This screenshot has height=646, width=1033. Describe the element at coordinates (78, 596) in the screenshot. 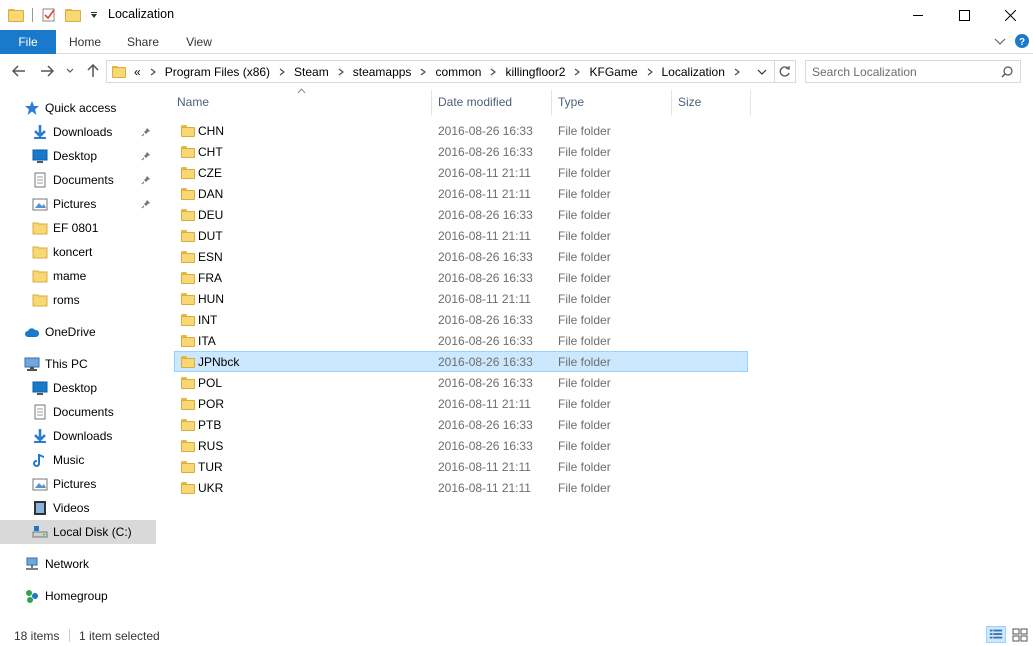

I see `sidebar-item-homegroup: Homegroup` at that location.